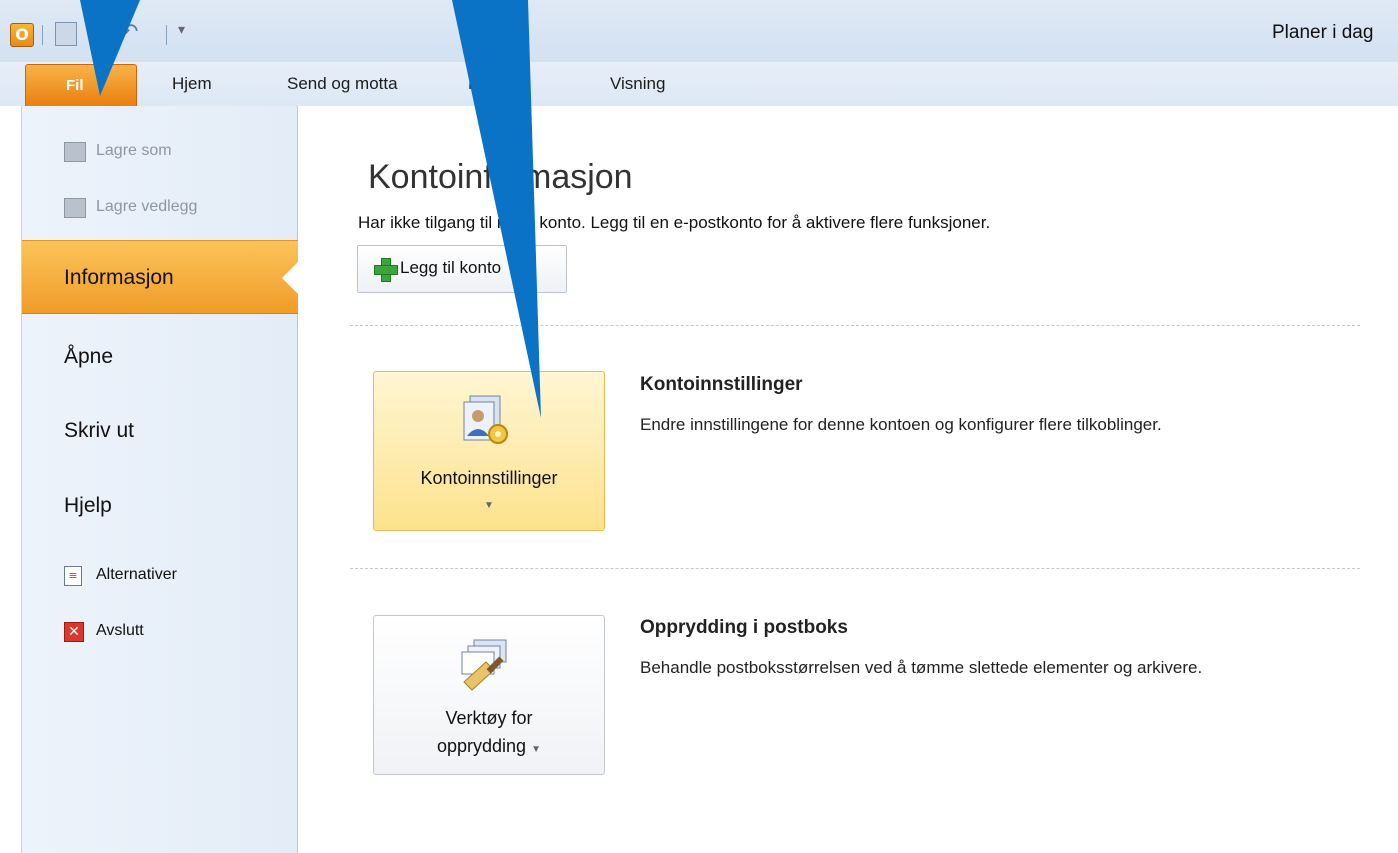  Describe the element at coordinates (744, 627) in the screenshot. I see `cleanup-title: Opprydding i postboks` at that location.